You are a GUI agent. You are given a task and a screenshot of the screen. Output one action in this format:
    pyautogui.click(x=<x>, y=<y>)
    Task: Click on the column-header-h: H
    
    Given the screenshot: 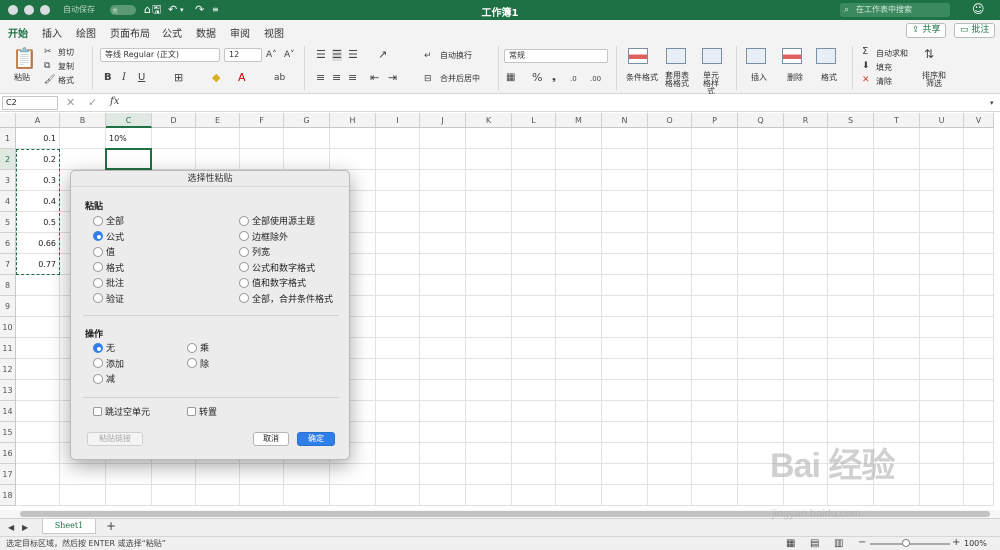 What is the action you would take?
    pyautogui.click(x=353, y=120)
    